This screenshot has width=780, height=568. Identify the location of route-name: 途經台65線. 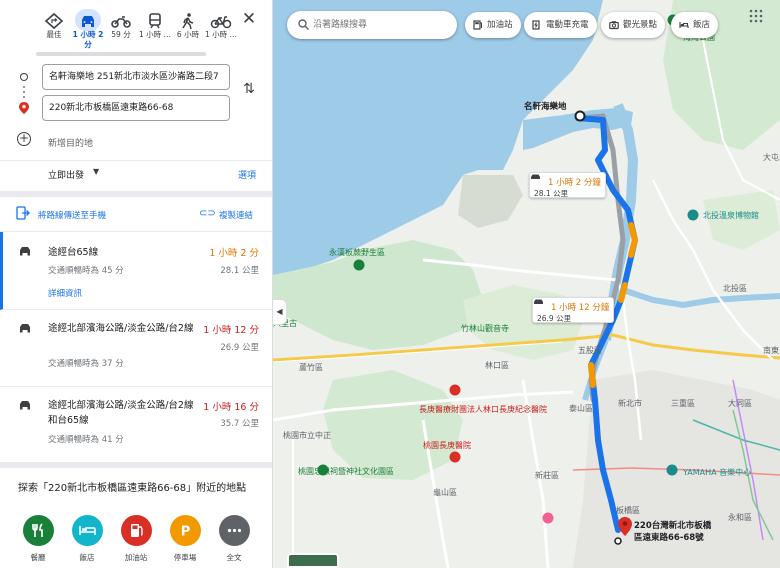
(73, 252).